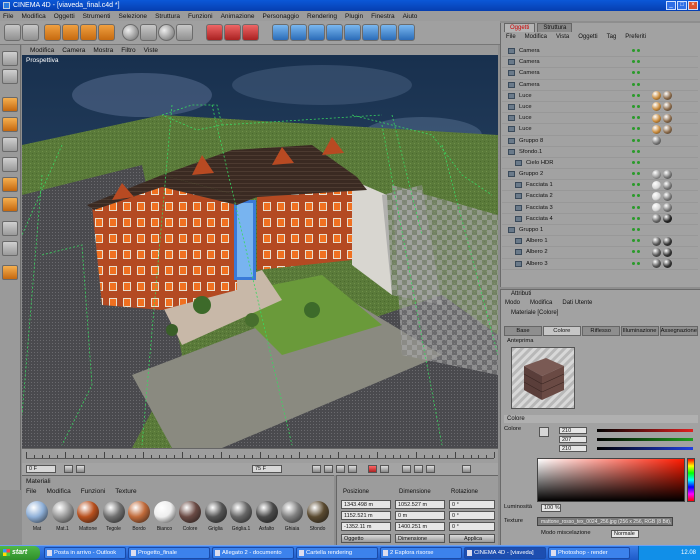 Image resolution: width=700 pixels, height=560 pixels. Describe the element at coordinates (12, 32) in the screenshot. I see `undo-icon` at that location.